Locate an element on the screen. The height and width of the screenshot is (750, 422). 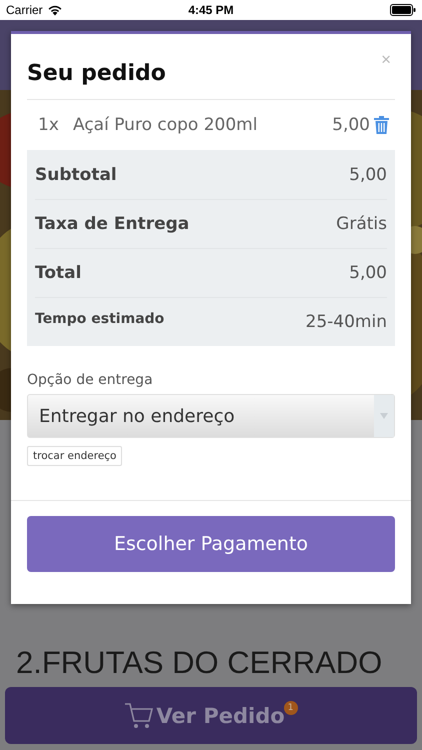
carrier-name: Carrier is located at coordinates (24, 10).